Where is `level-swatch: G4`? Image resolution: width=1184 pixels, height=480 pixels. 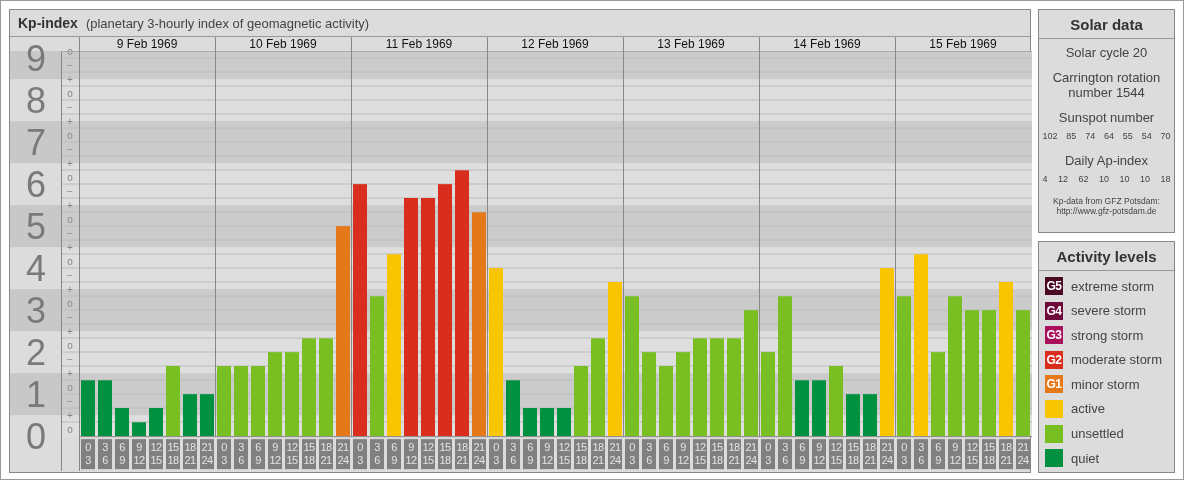 level-swatch: G4 is located at coordinates (1054, 310).